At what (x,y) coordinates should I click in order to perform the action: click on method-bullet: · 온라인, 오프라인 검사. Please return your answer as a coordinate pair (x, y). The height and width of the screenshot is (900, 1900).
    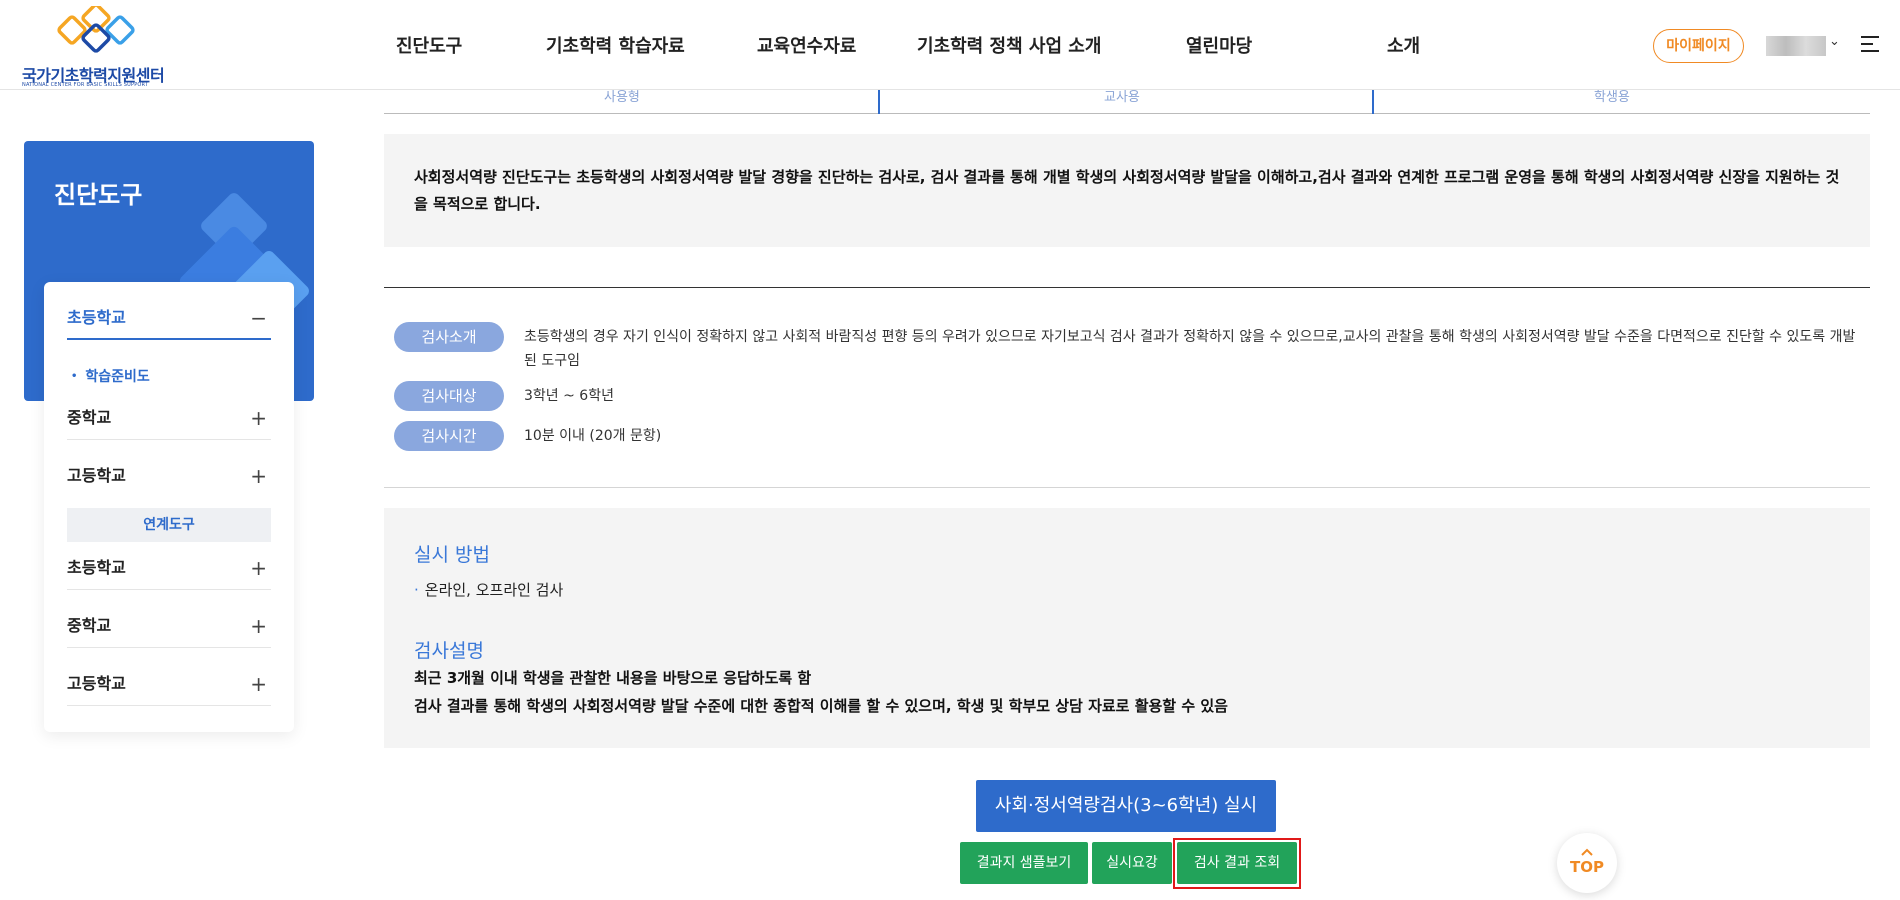
    Looking at the image, I should click on (488, 589).